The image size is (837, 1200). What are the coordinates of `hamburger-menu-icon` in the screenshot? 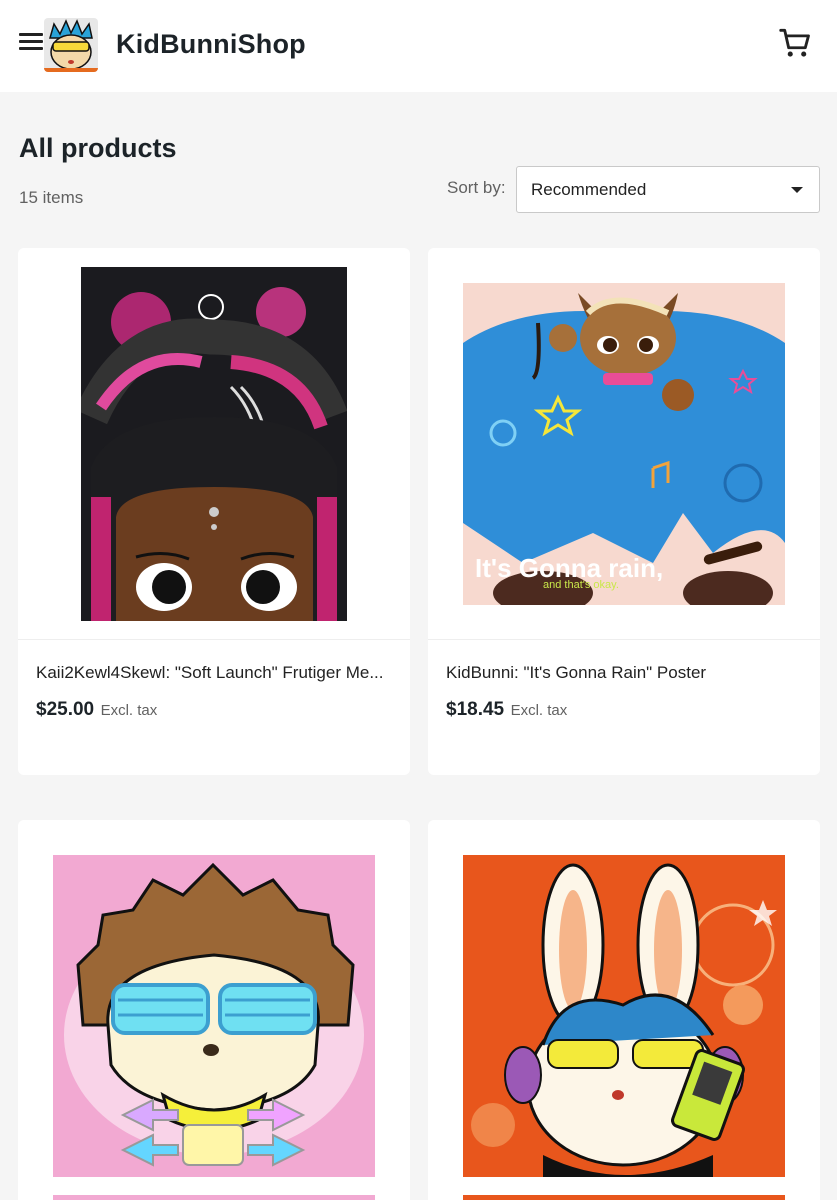 It's located at (31, 44).